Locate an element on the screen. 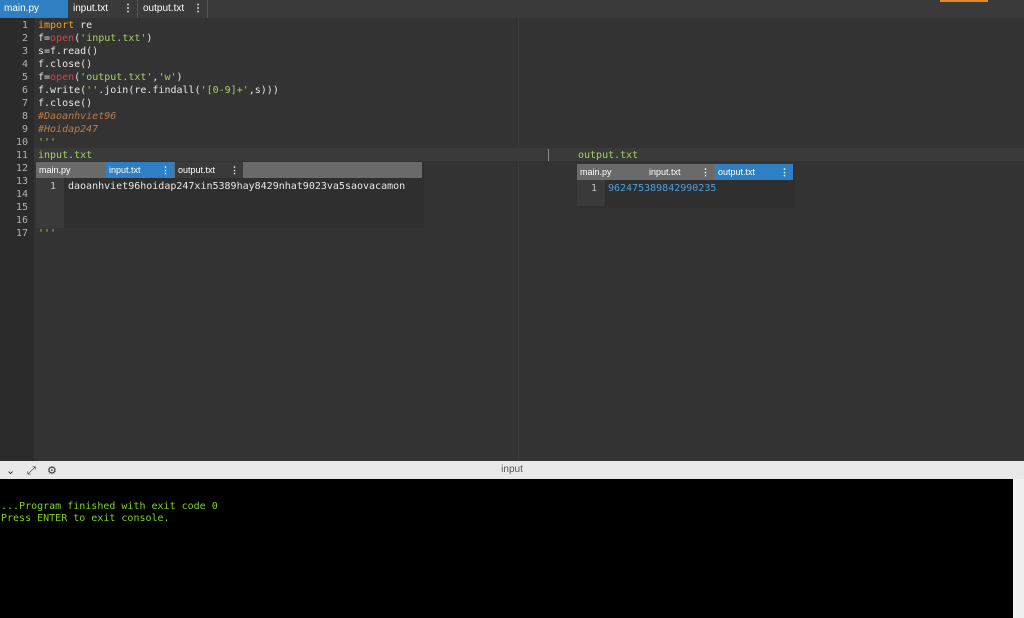 The width and height of the screenshot is (1024, 618). code-line-2: f=open('input.txt') is located at coordinates (95, 38).